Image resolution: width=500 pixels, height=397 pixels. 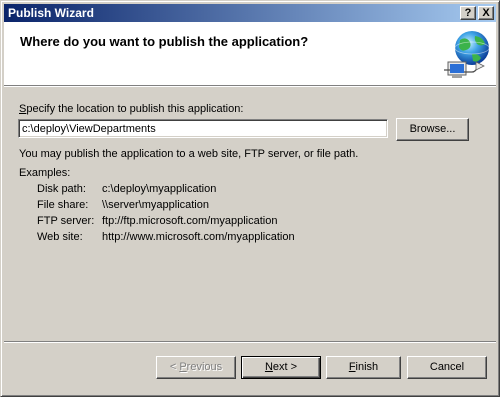 I want to click on example-value: \\server\myapplication, so click(x=155, y=205).